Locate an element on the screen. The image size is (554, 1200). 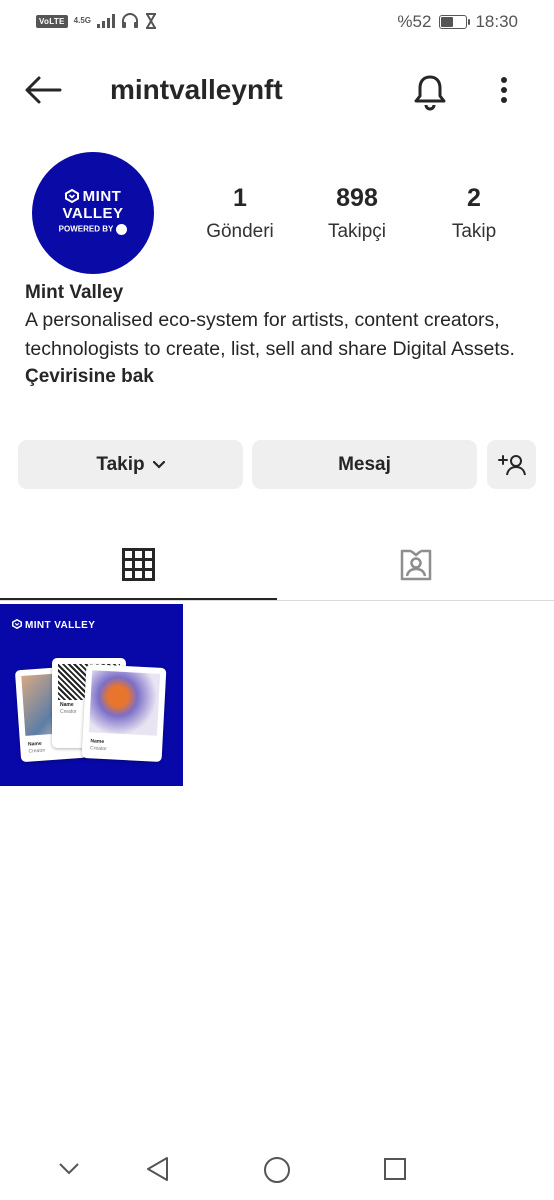
network-type: 4.5G is located at coordinates (82, 20).